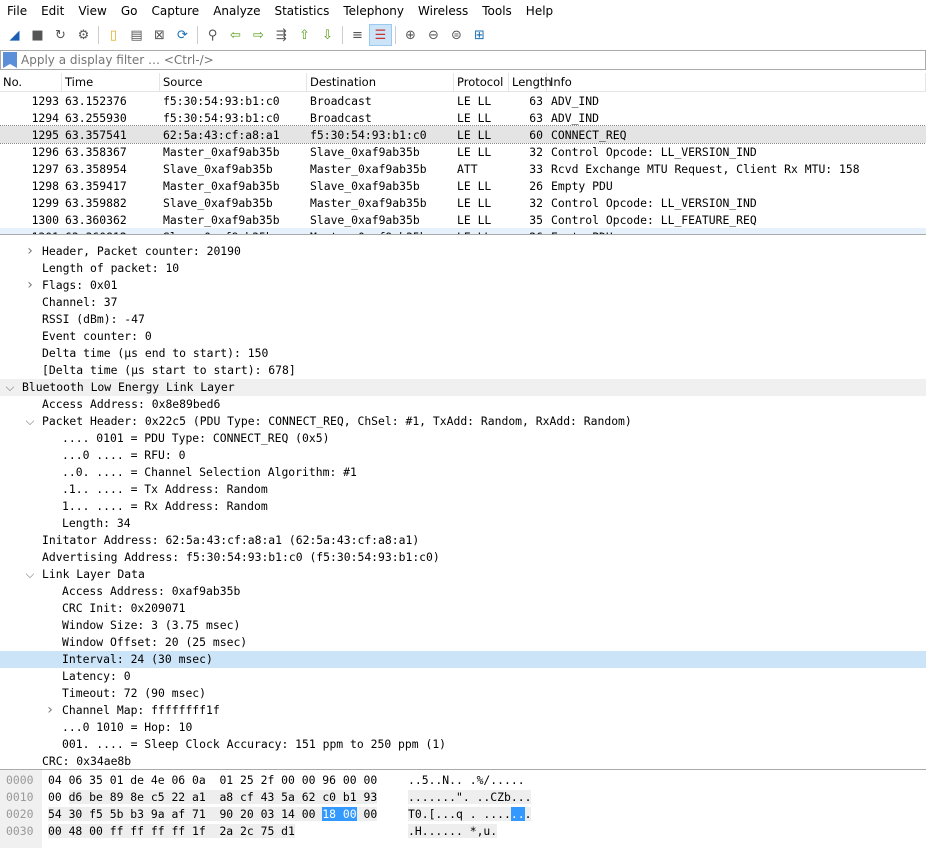  I want to click on ascii-group: ., so click(528, 814).